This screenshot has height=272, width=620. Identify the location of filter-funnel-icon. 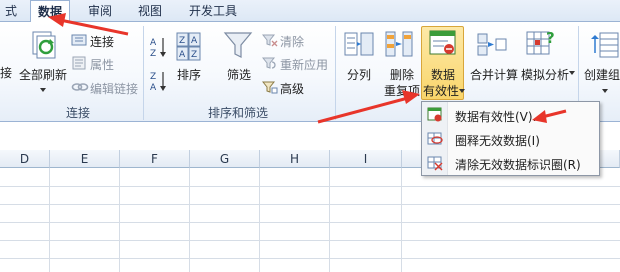
(238, 45).